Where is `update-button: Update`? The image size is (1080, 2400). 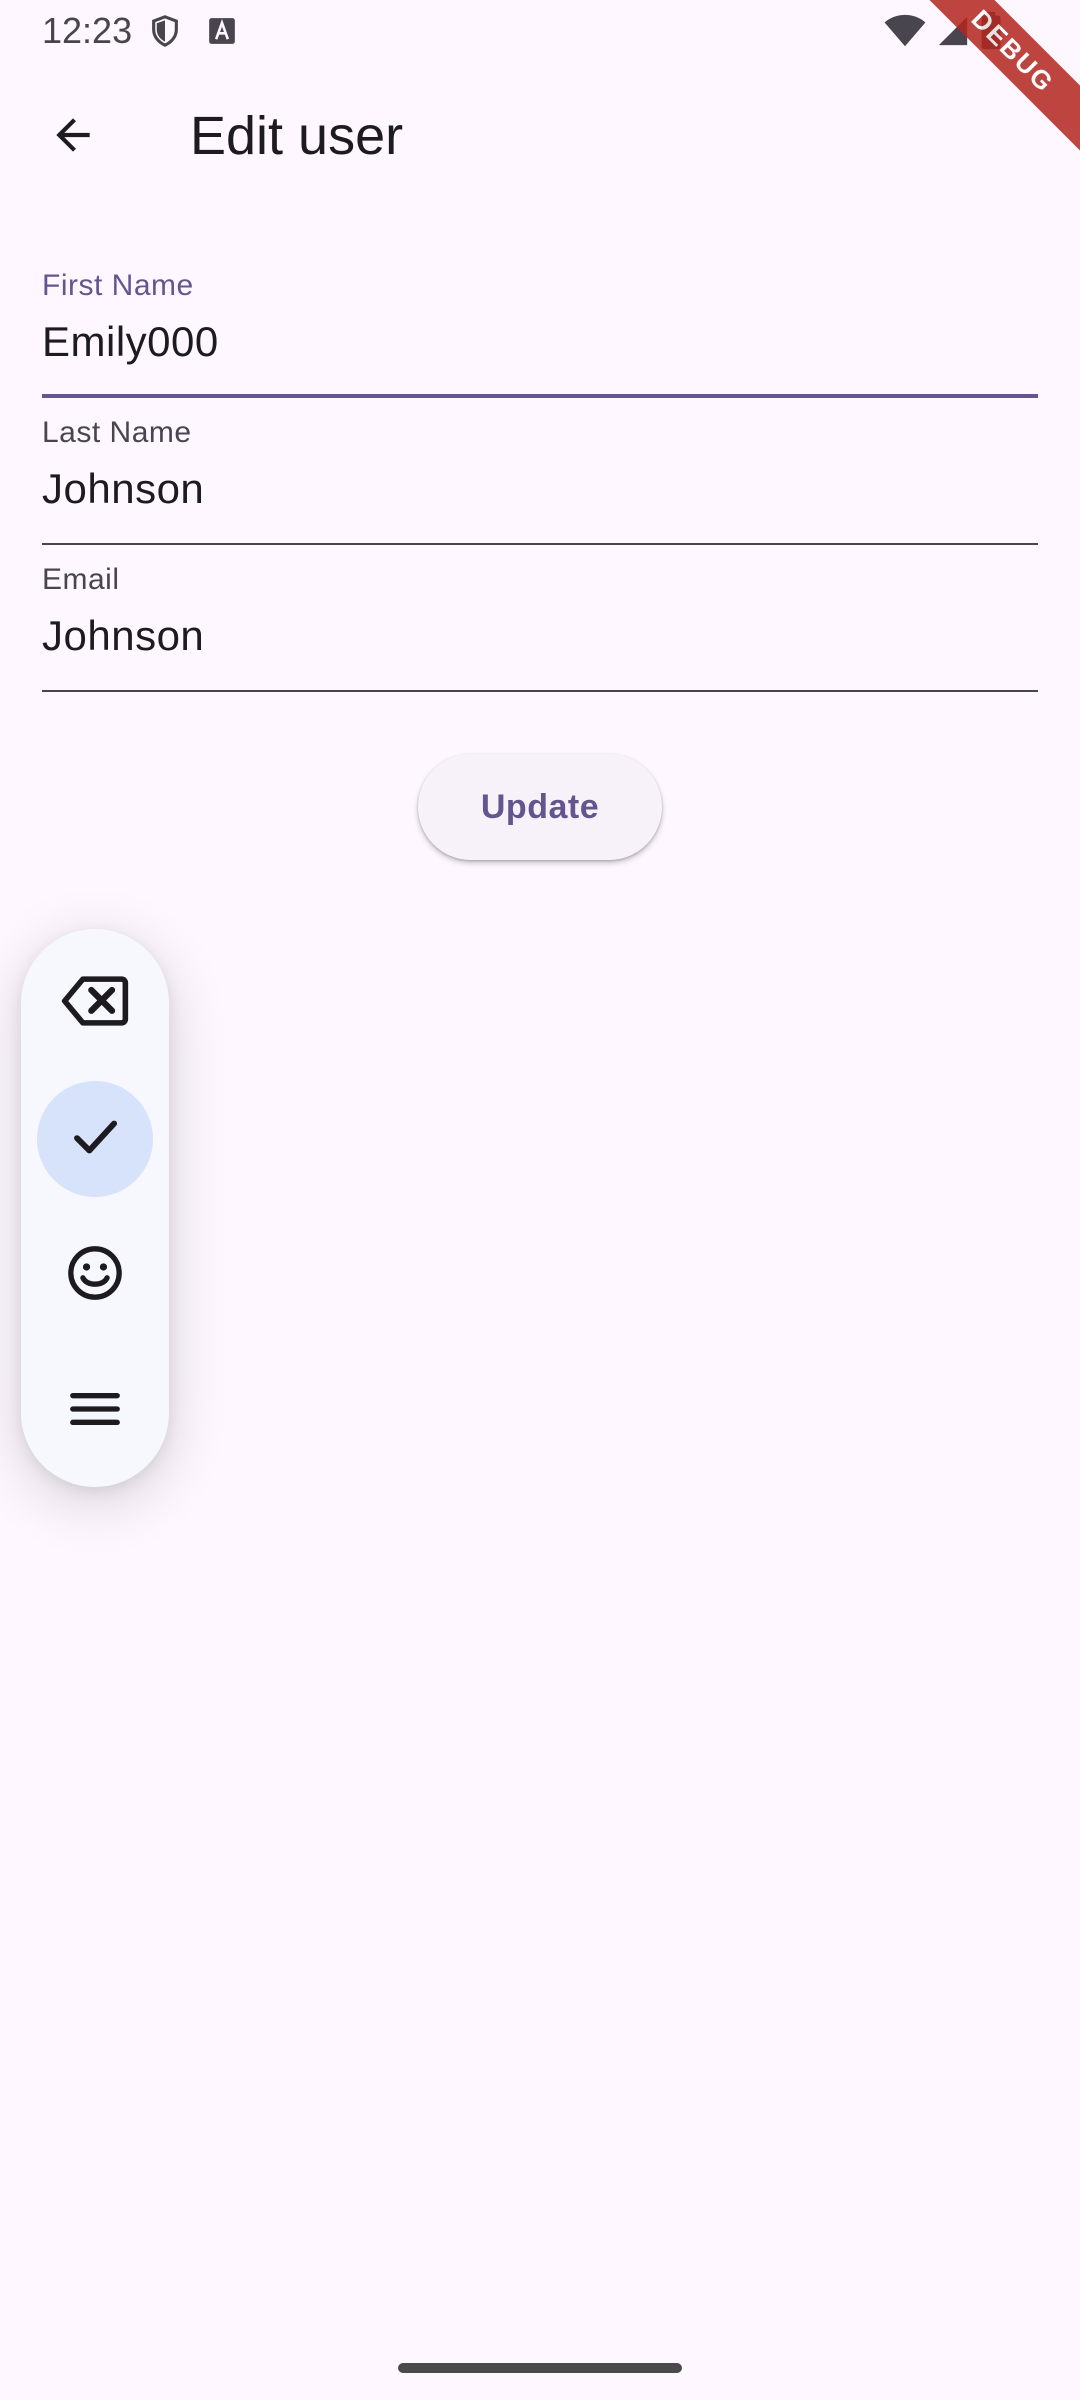
update-button: Update is located at coordinates (540, 807).